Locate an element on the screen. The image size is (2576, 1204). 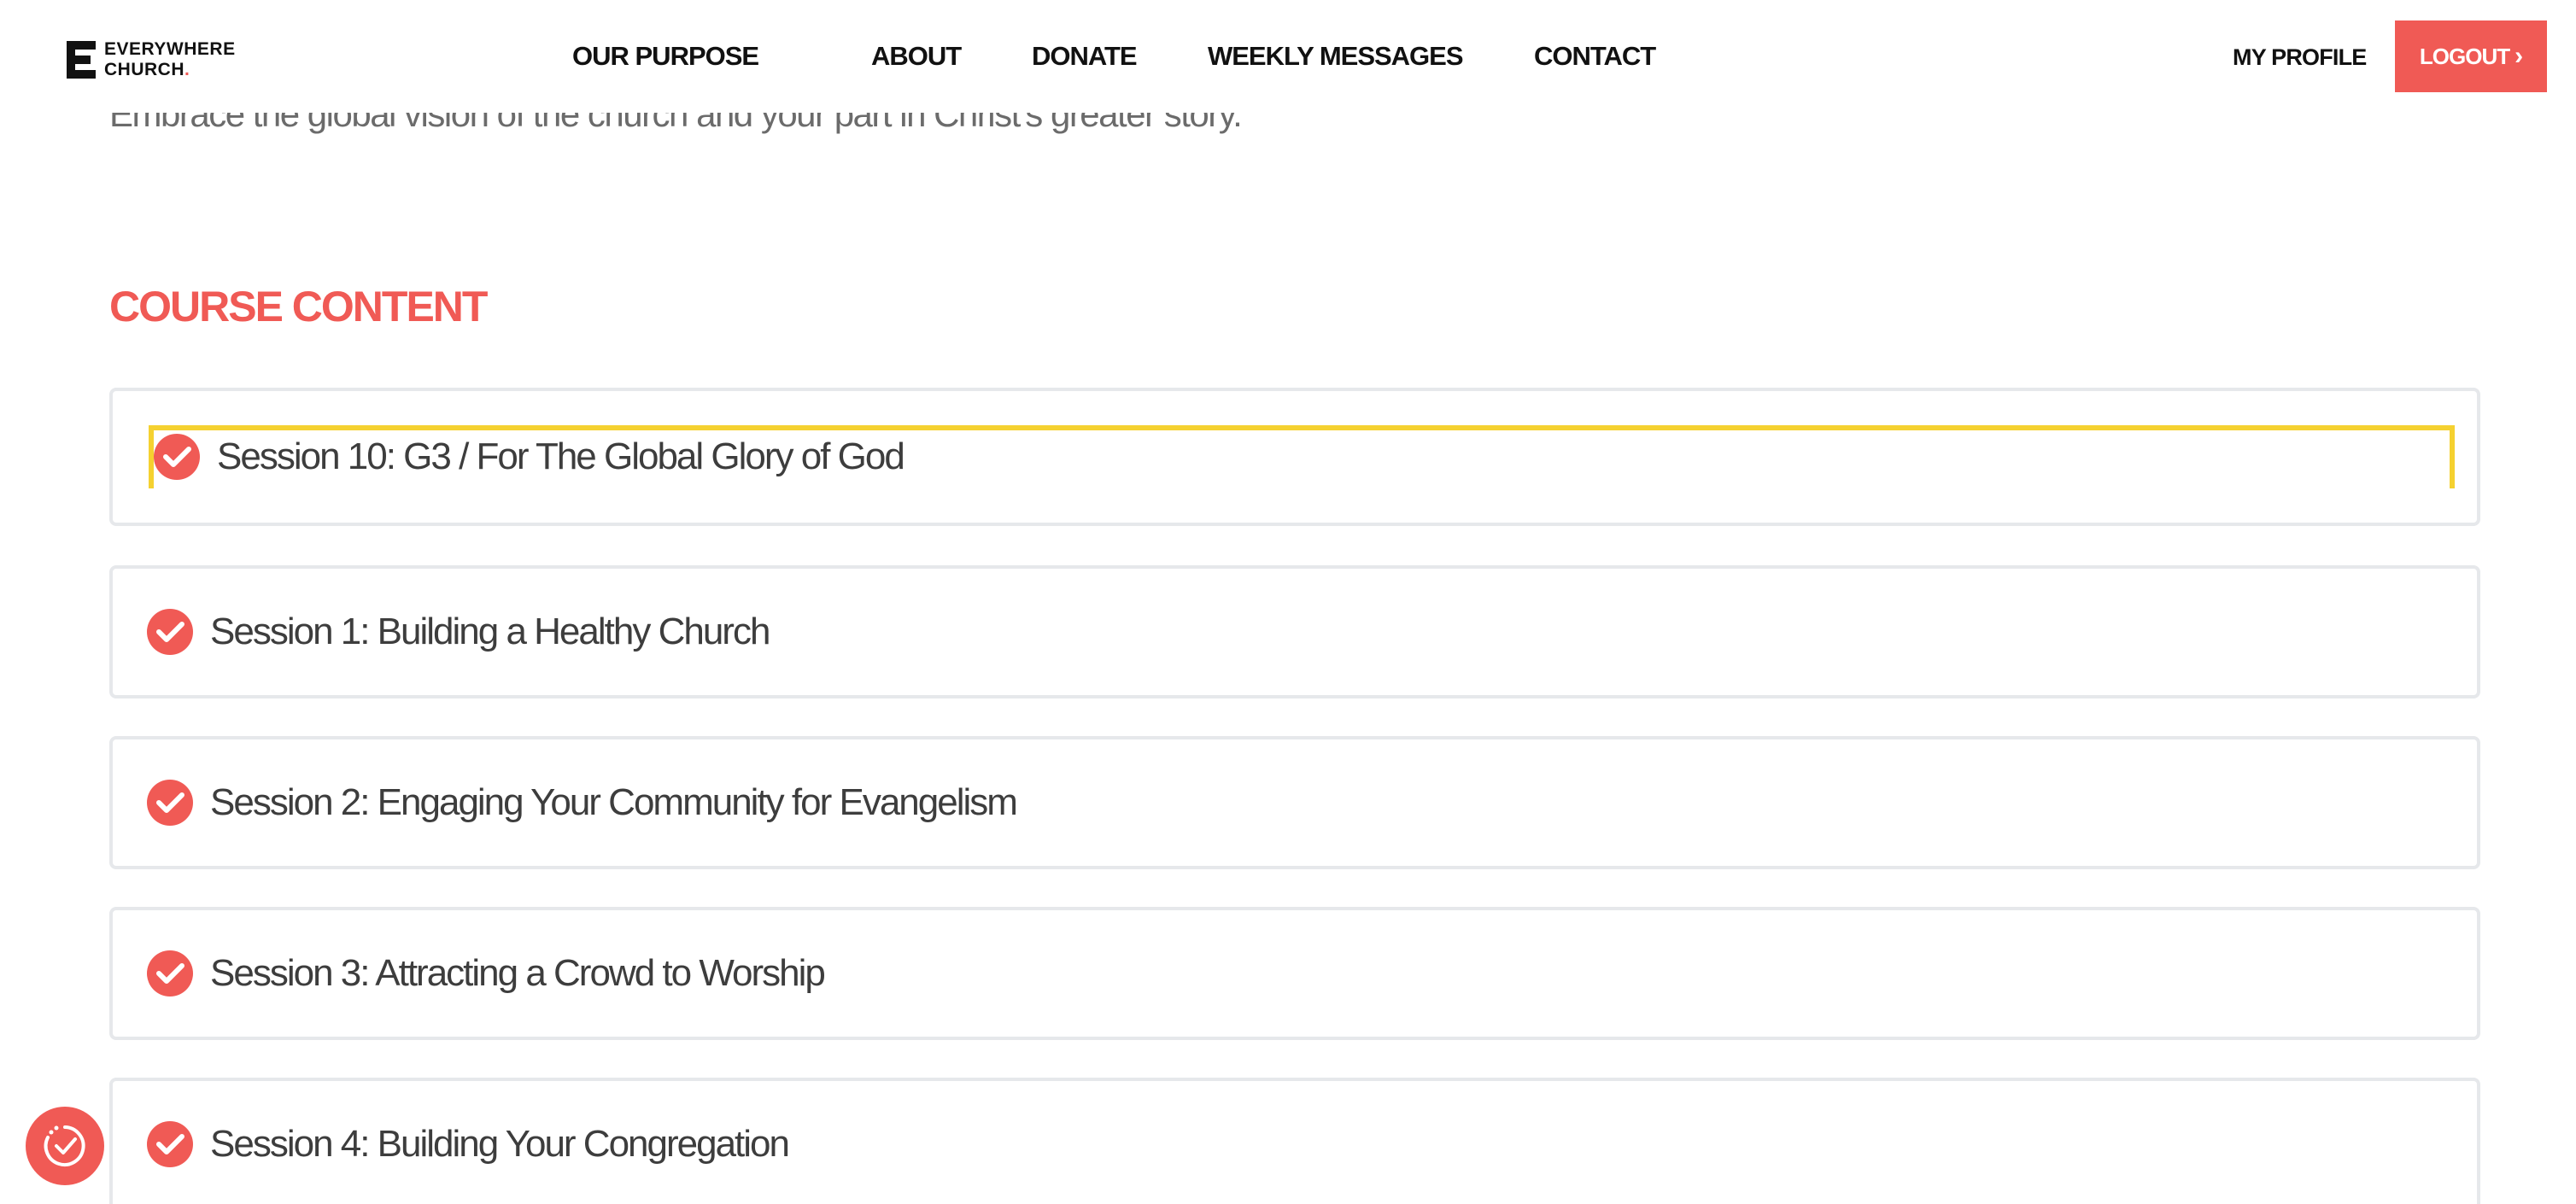
logo-line-1: EVERYWHERE is located at coordinates (170, 49).